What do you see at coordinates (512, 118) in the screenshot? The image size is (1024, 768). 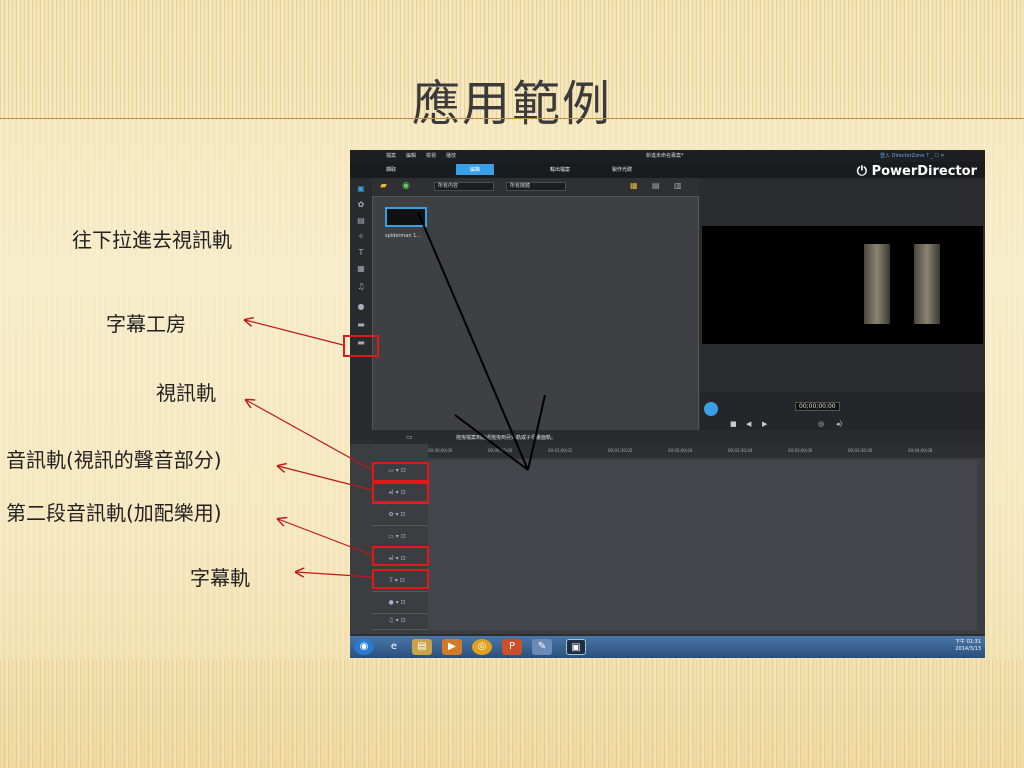 I see `title-underline` at bounding box center [512, 118].